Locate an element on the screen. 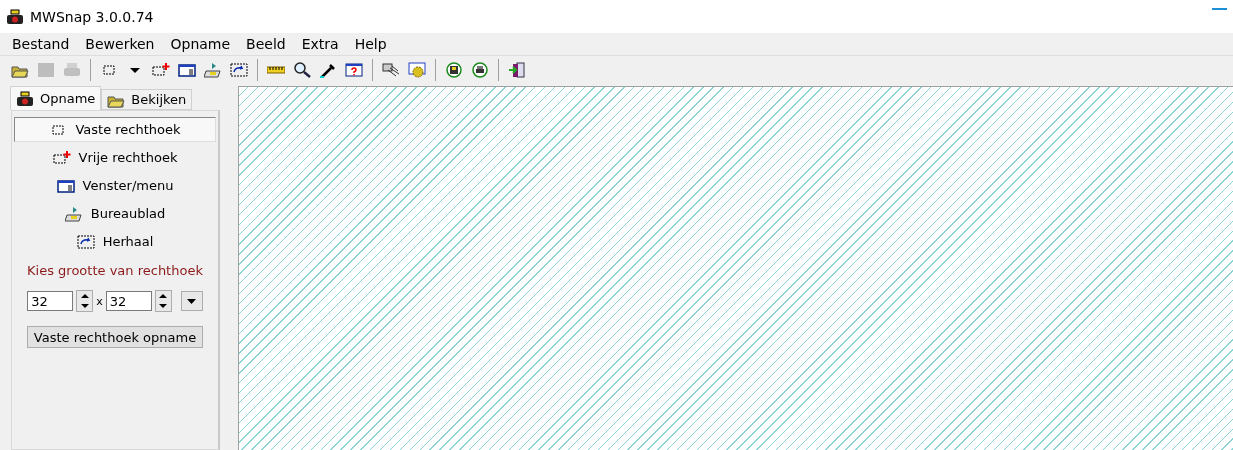 The height and width of the screenshot is (450, 1233). dashed-rectangle-icon is located at coordinates (109, 70).